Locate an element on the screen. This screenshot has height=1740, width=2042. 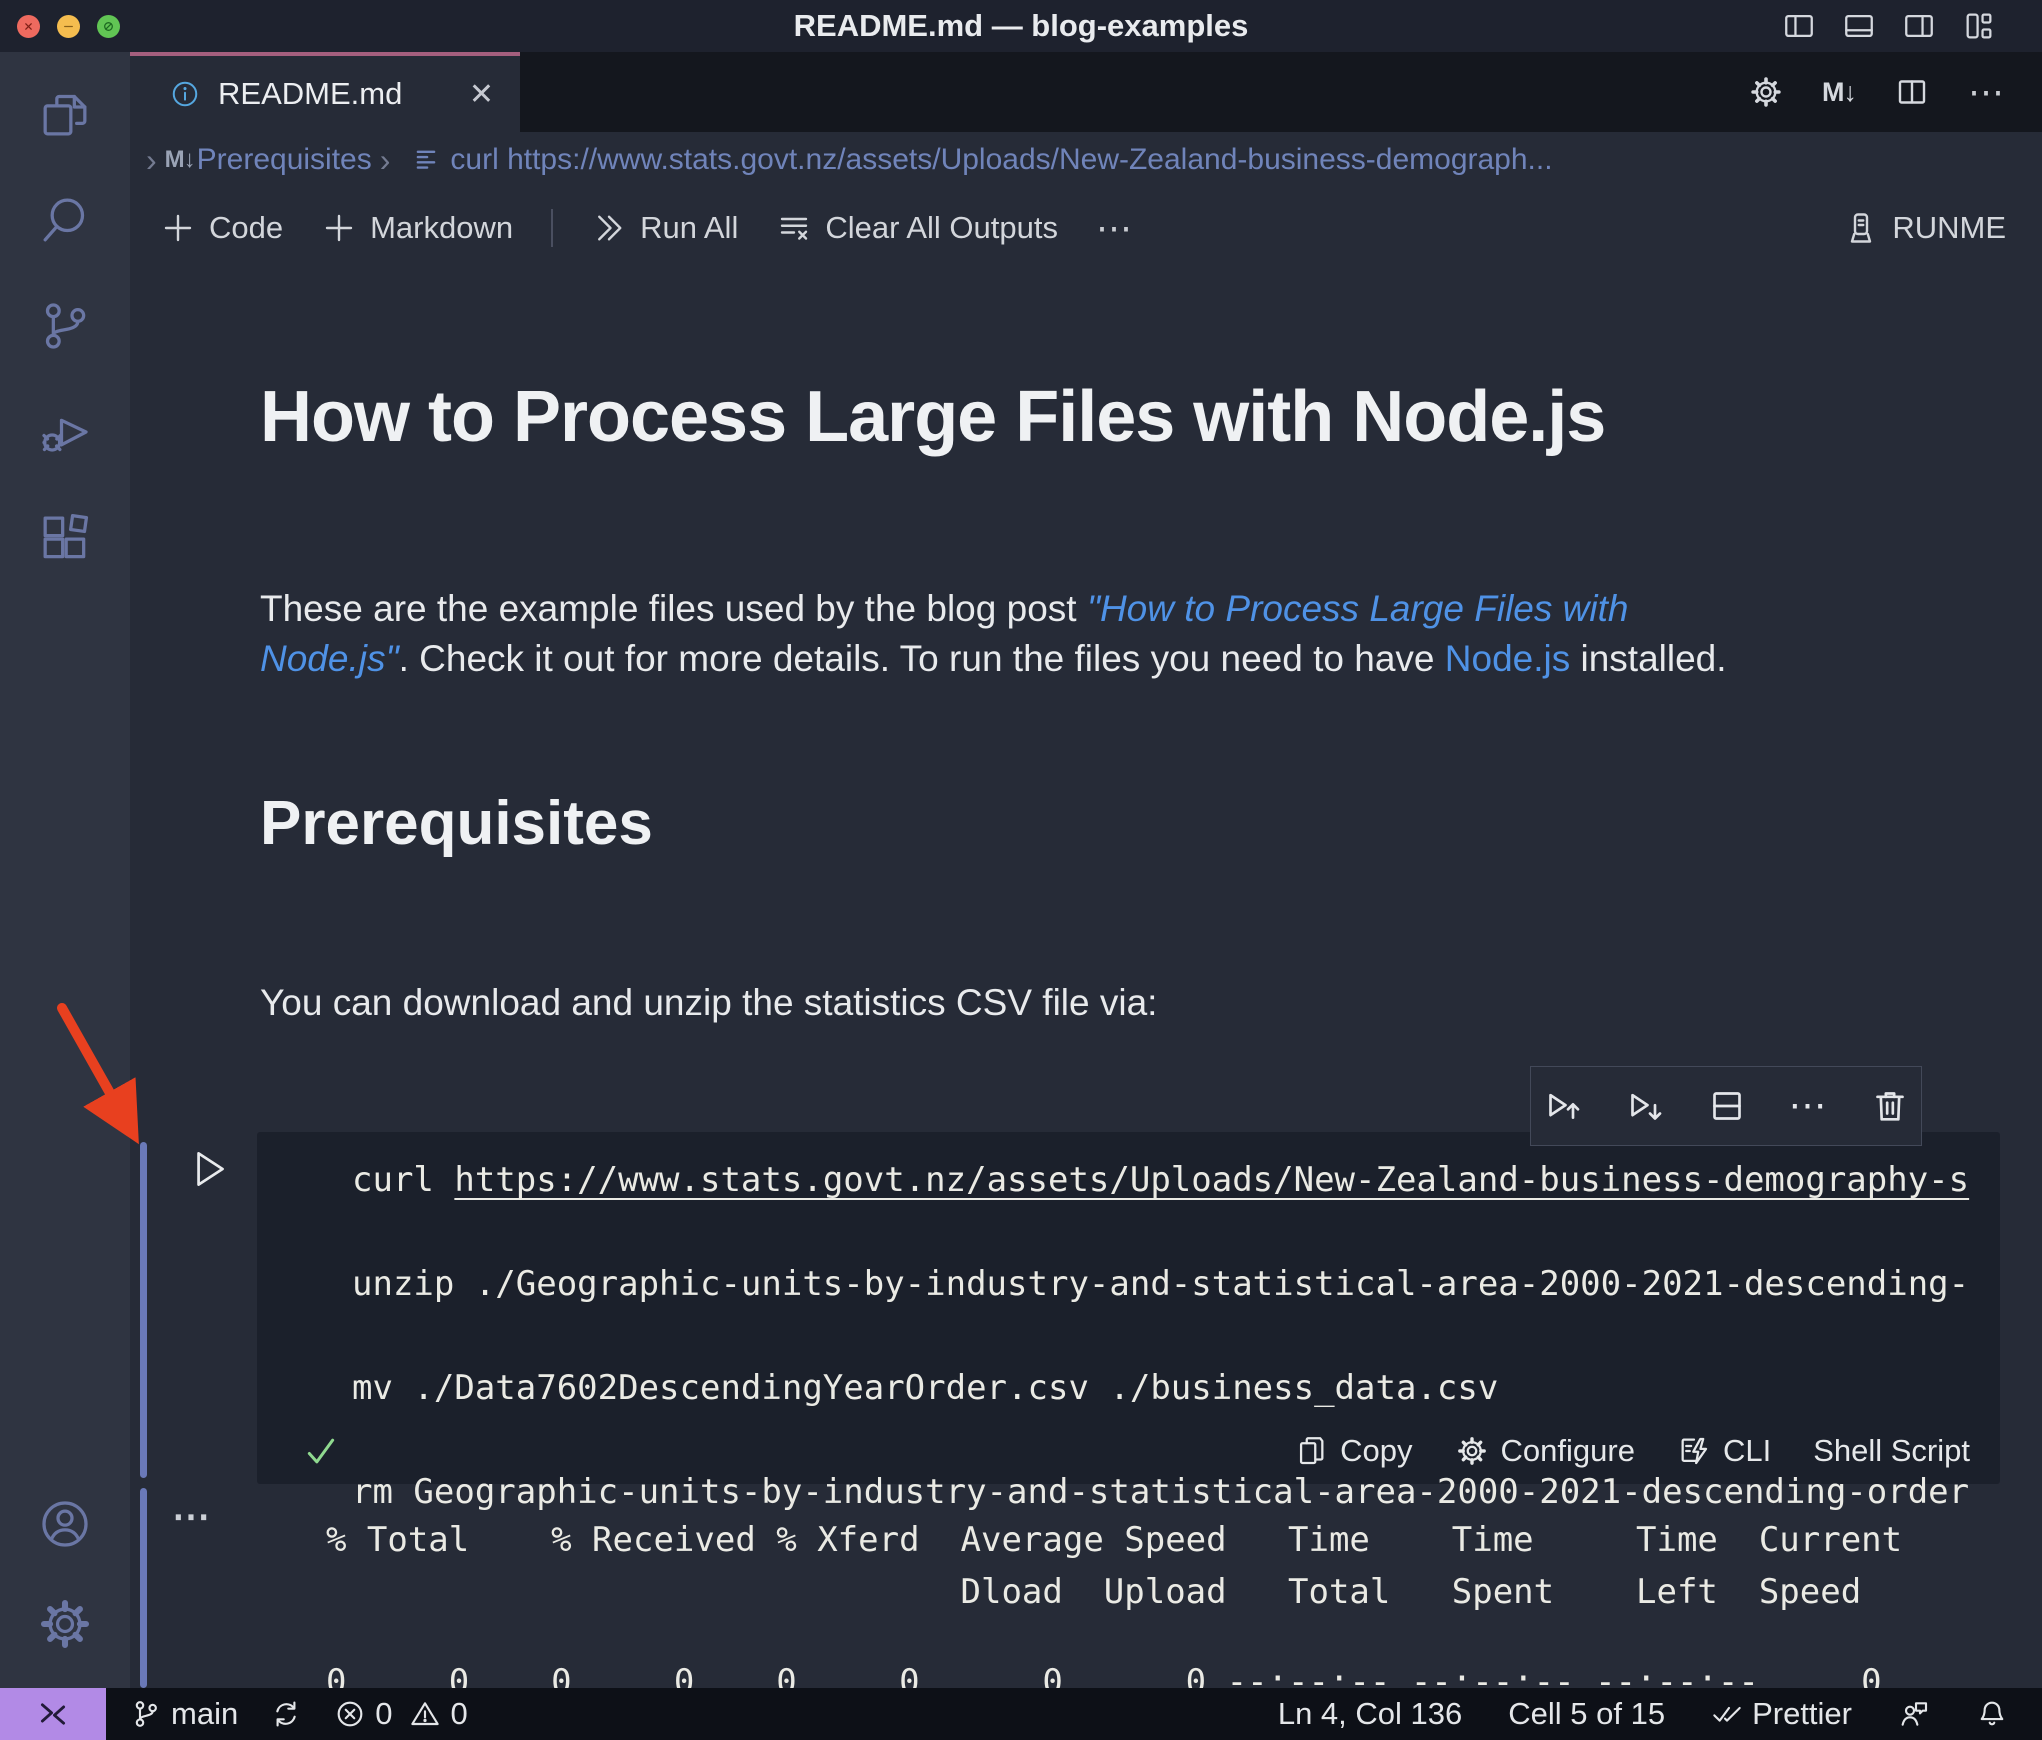
more-actions-icon: ⋯ is located at coordinates (1987, 92).